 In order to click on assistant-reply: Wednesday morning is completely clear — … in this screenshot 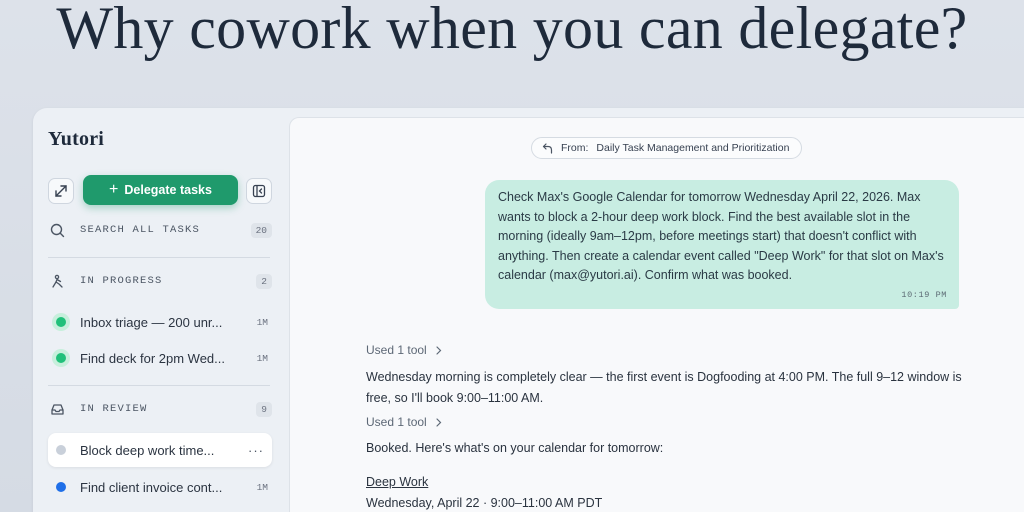, I will do `click(664, 387)`.